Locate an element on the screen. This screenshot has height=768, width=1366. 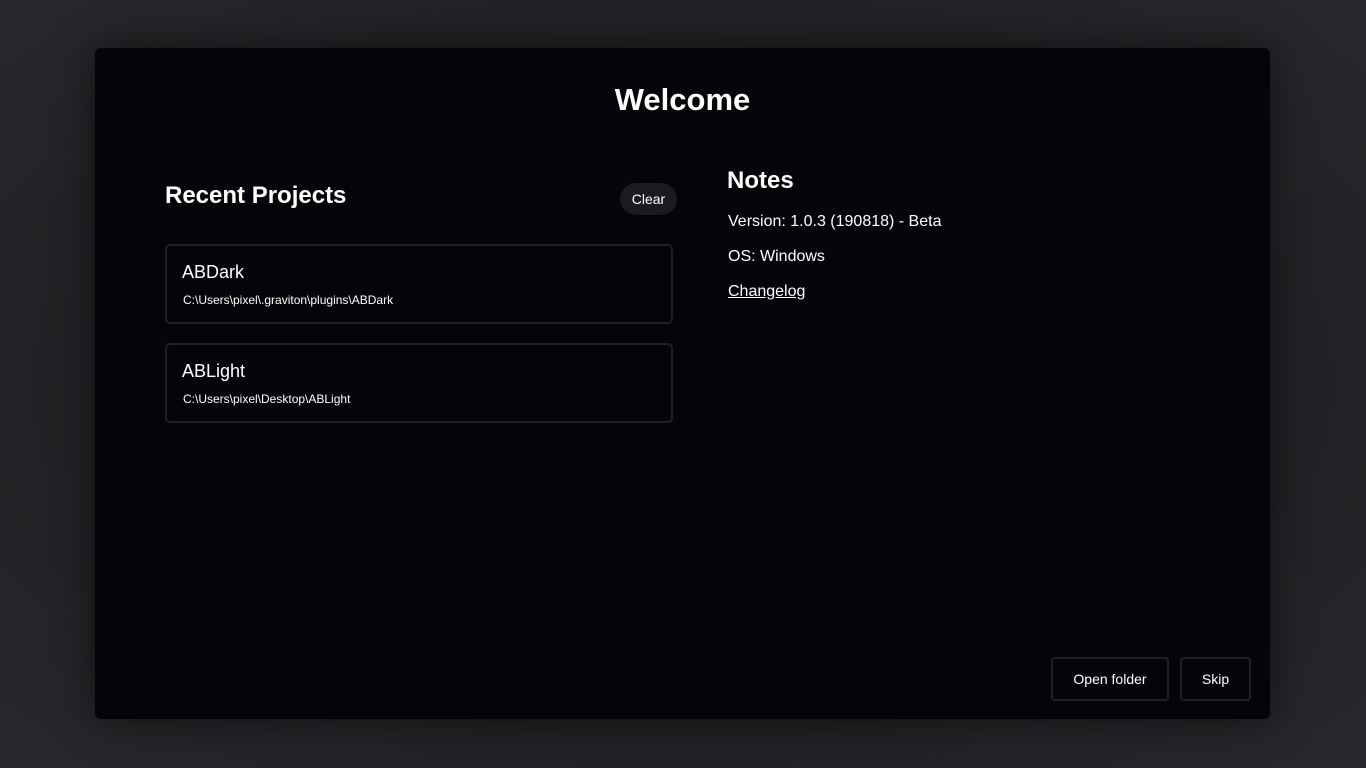
project-path: C:\Users\pixel\.graviton\plugins\ABDark is located at coordinates (288, 300).